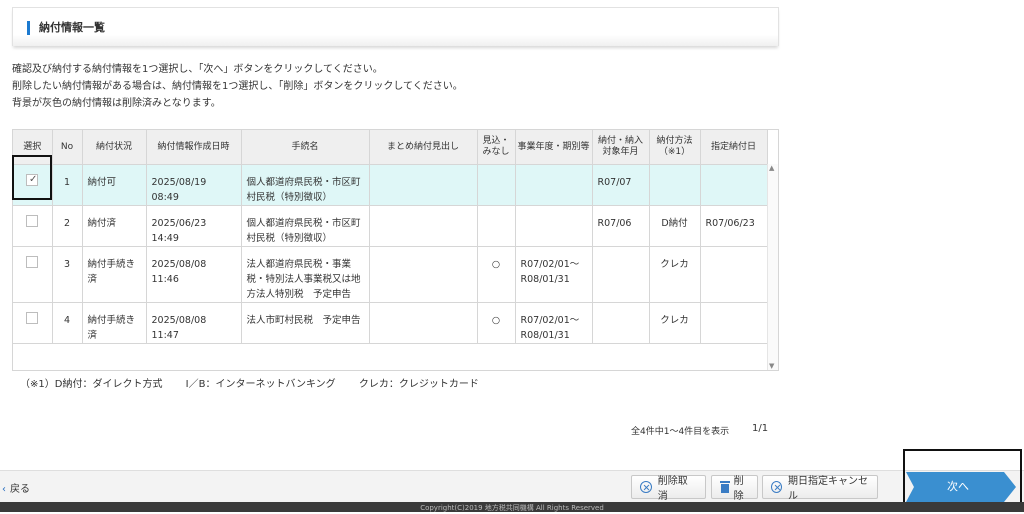 Image resolution: width=1024 pixels, height=514 pixels. I want to click on cancel-scheduled-date-button: 期日指定キャンセル, so click(820, 488).